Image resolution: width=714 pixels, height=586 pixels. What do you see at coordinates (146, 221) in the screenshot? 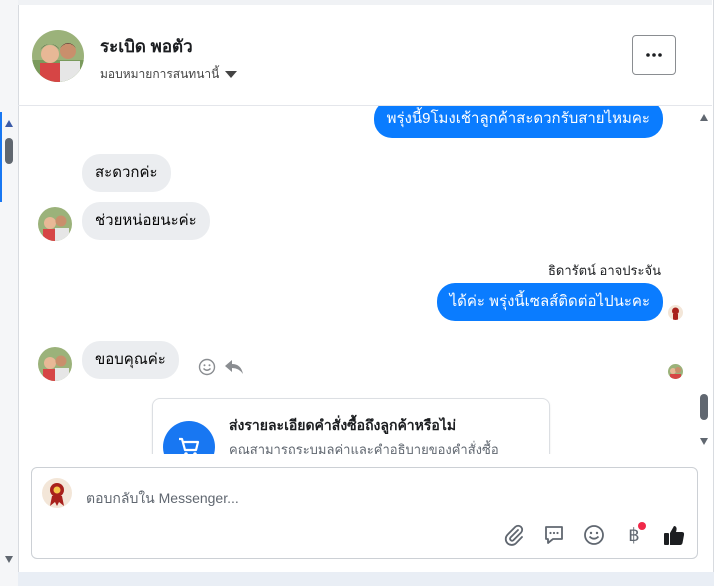
I see `message-incoming: ช่วยหน่อยนะค่ะ` at bounding box center [146, 221].